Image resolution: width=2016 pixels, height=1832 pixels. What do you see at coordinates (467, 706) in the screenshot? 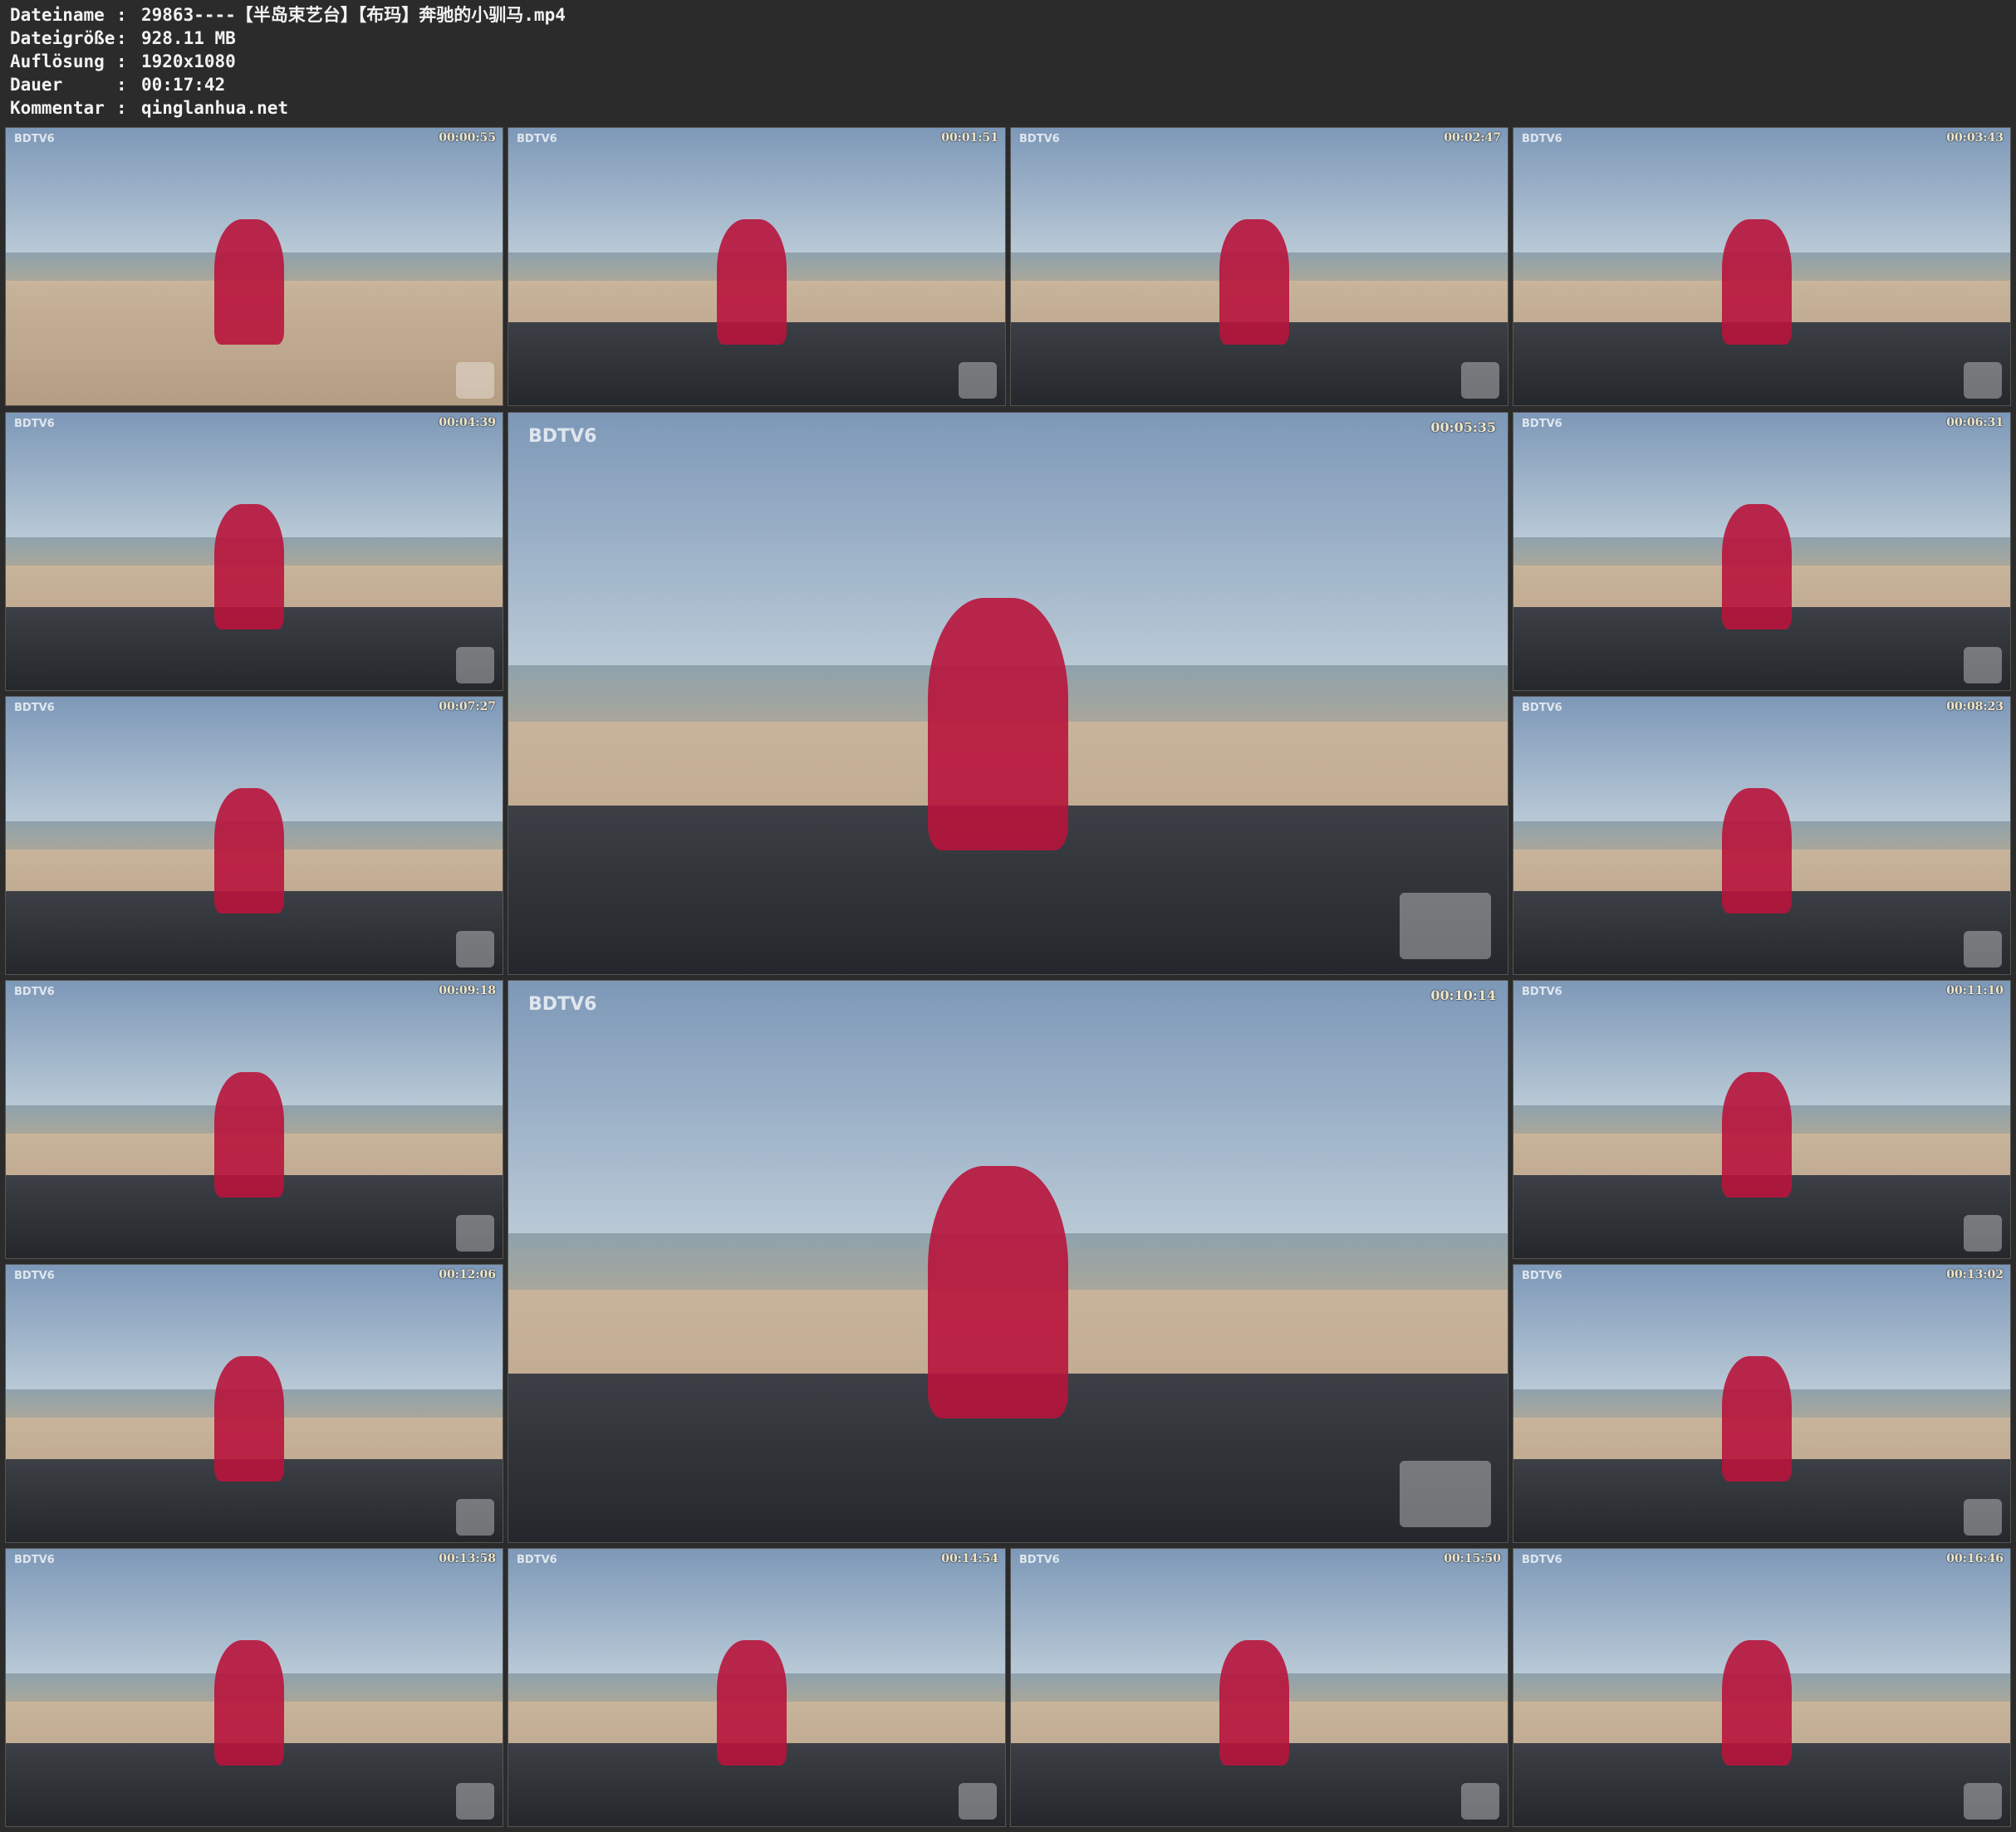
I see `thumbnail-timestamp: 00:07:27` at bounding box center [467, 706].